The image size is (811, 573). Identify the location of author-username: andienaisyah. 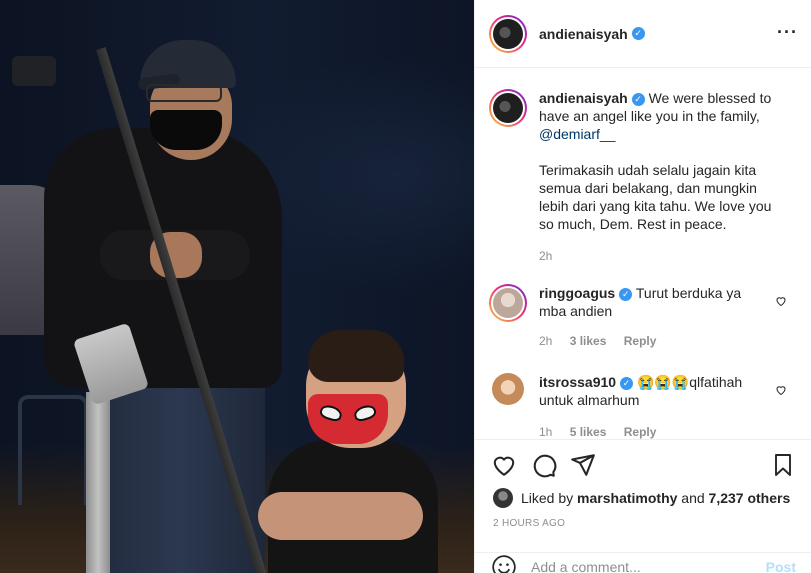
(583, 34).